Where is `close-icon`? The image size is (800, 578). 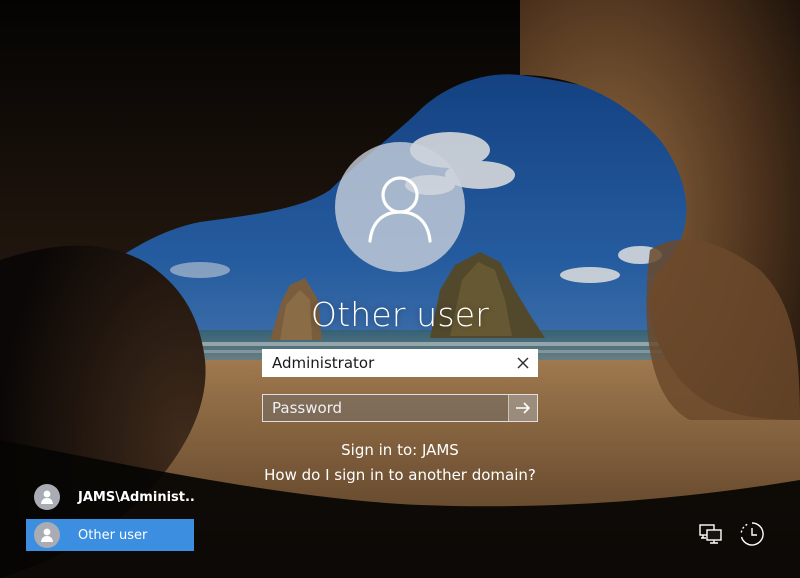 close-icon is located at coordinates (523, 363).